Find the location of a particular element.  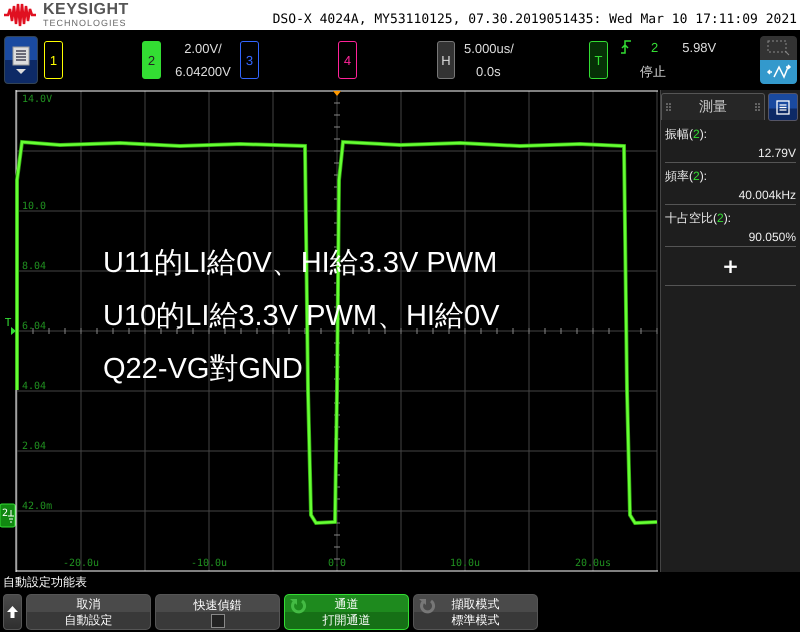

measurement-label: 十占空比(2): is located at coordinates (698, 218).